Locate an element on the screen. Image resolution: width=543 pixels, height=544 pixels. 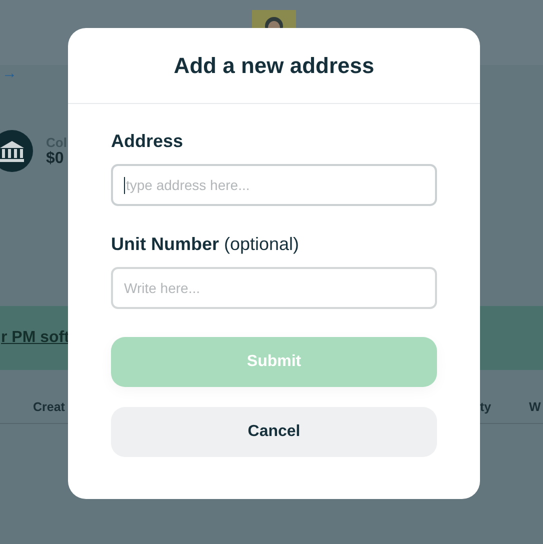
column-header: ty is located at coordinates (486, 407).